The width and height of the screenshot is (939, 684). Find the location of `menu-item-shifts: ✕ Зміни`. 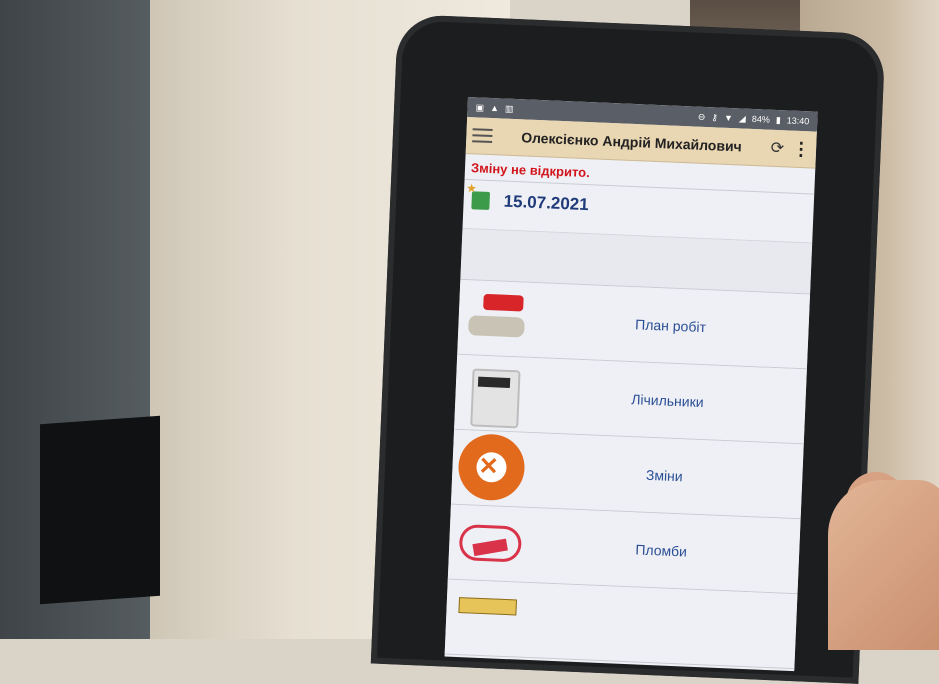

menu-item-shifts: ✕ Зміни is located at coordinates (627, 474).